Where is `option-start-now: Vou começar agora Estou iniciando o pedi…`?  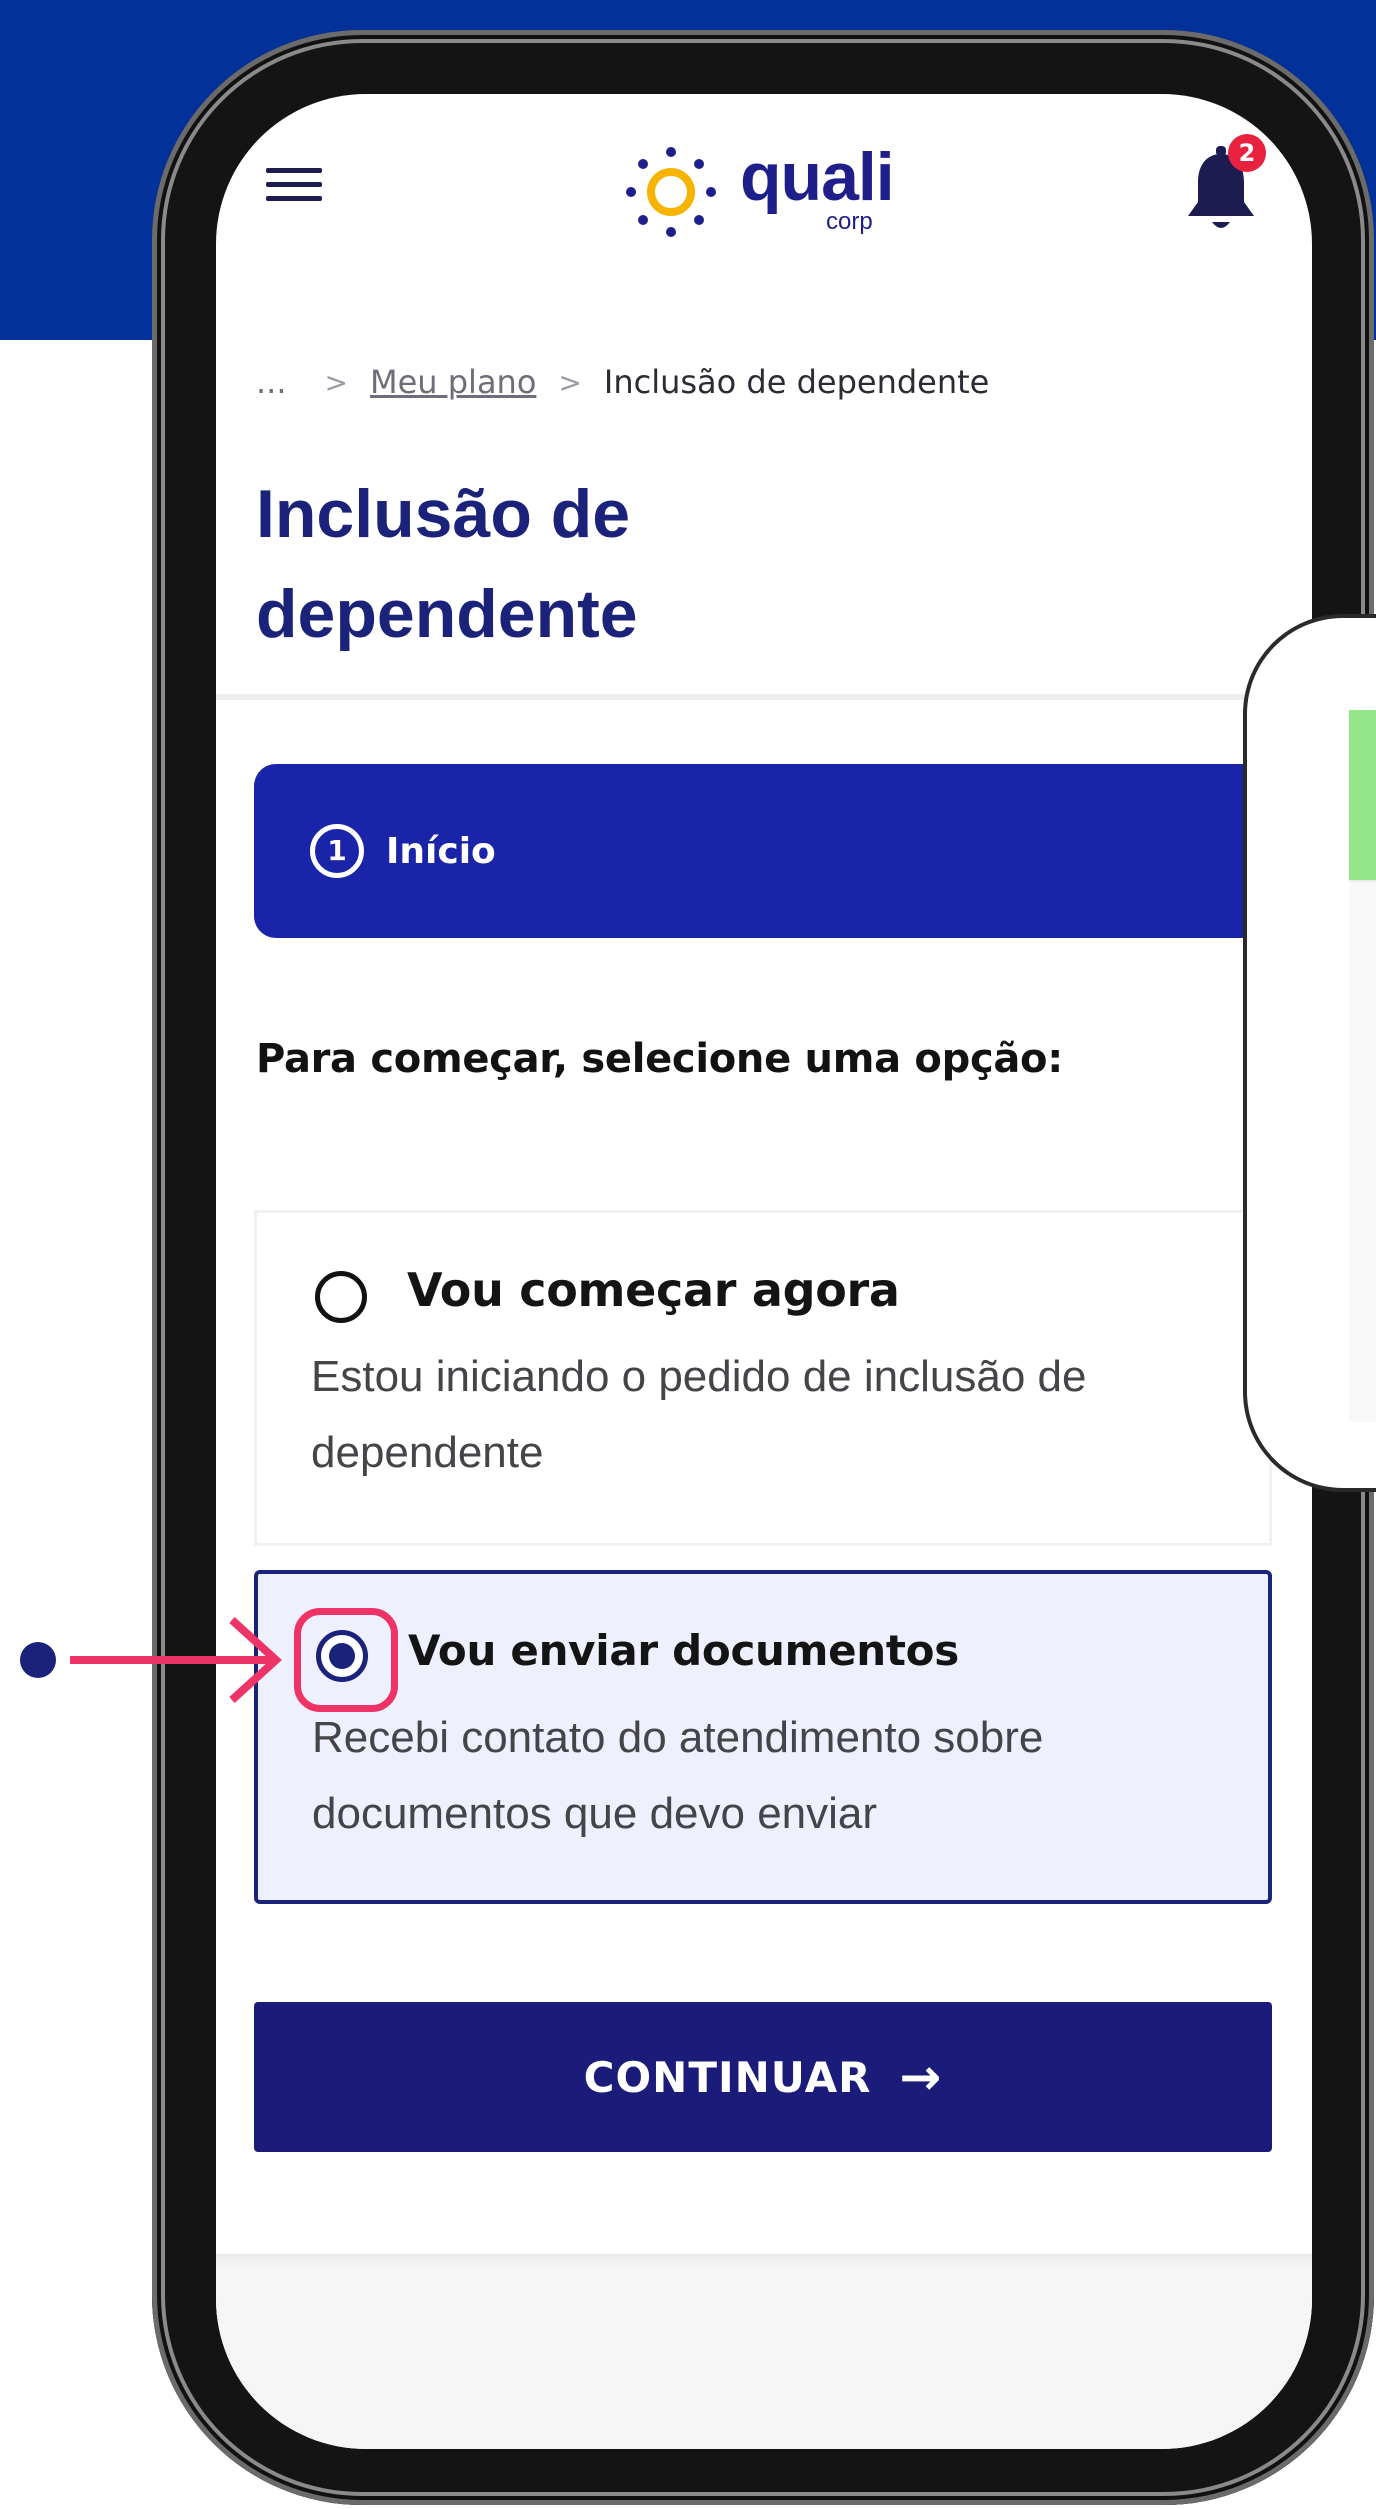
option-start-now: Vou começar agora Estou iniciando o pedi… is located at coordinates (763, 1378).